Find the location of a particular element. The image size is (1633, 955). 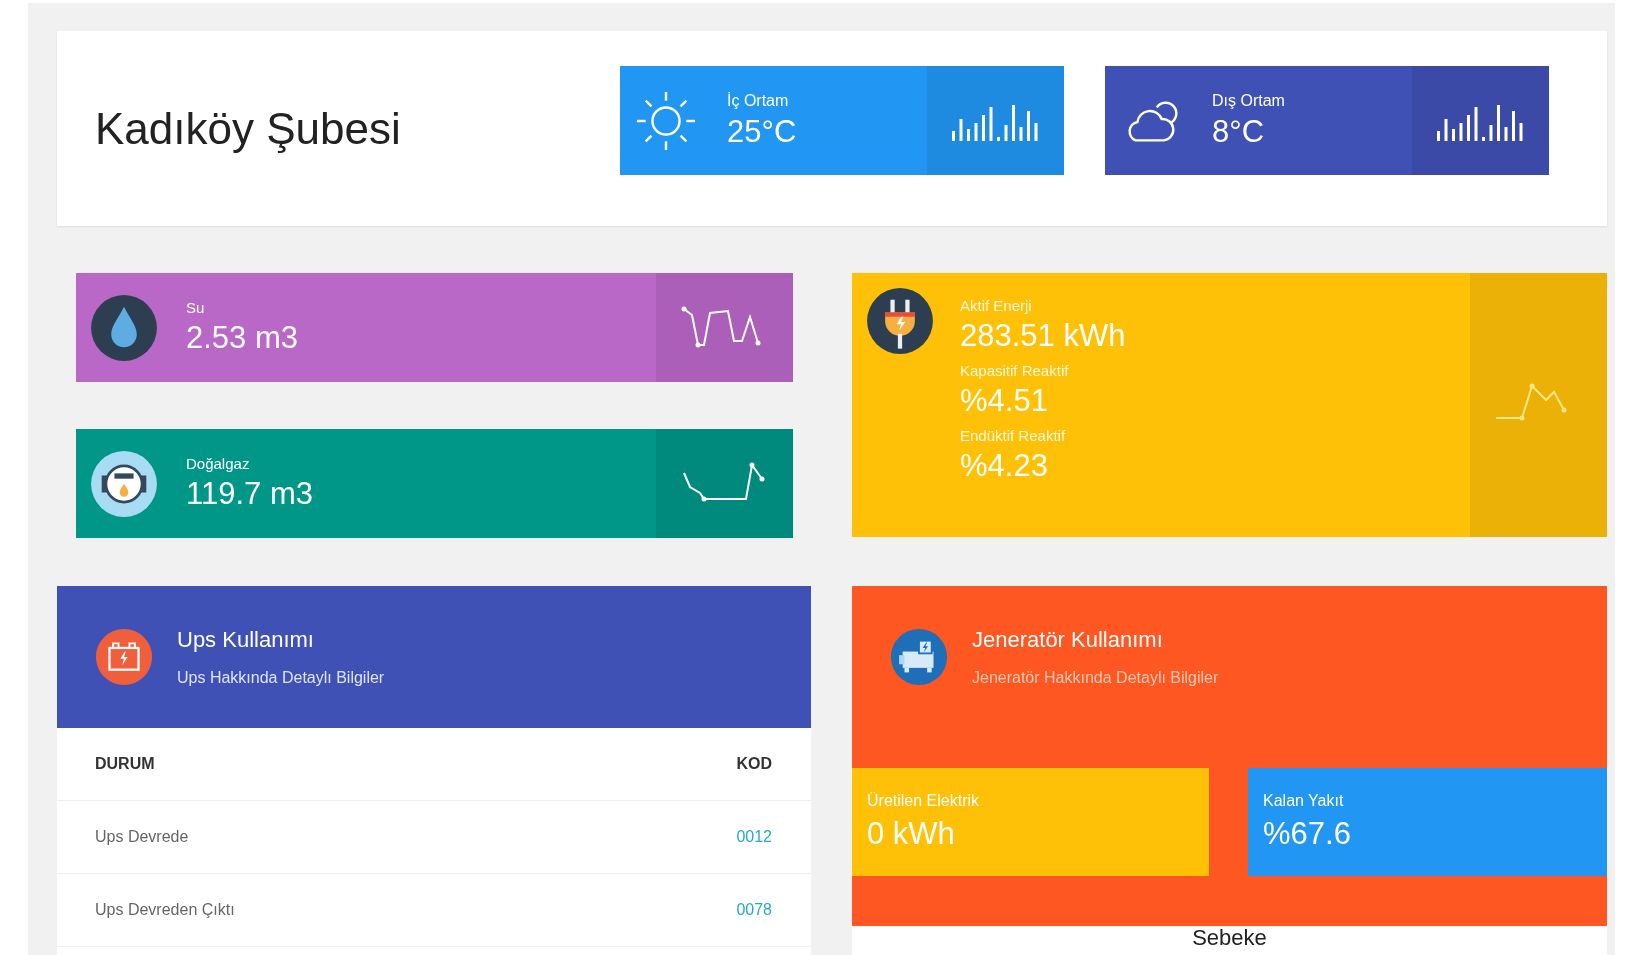

stat-value: 0 kWh is located at coordinates (911, 834).